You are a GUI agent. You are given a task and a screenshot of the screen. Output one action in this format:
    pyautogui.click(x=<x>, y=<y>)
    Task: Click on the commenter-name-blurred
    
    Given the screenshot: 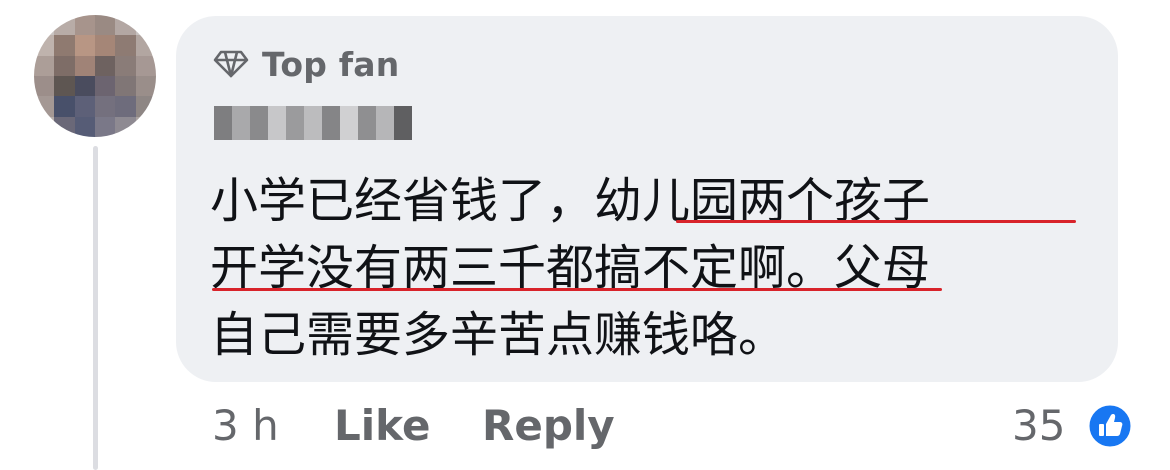 What is the action you would take?
    pyautogui.click(x=313, y=120)
    